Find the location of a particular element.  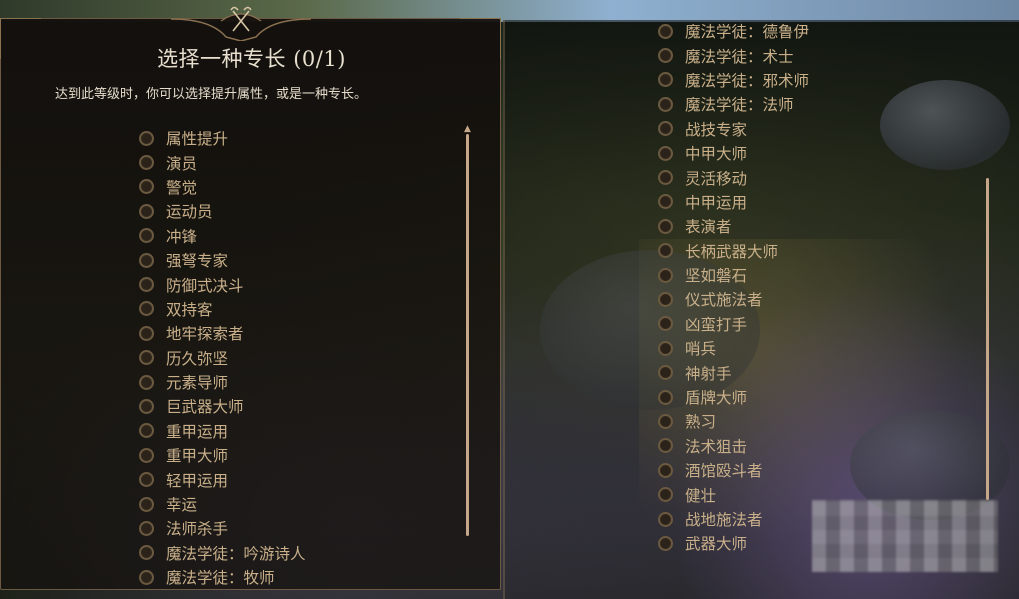

crossed-axes-icon is located at coordinates (241, 23).